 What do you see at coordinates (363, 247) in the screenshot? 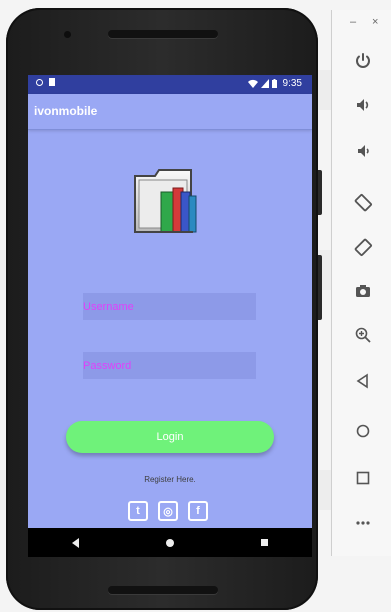
I see `rotate-right-icon` at bounding box center [363, 247].